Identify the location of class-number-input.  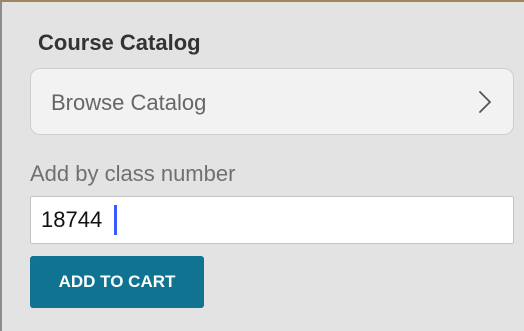
(272, 220).